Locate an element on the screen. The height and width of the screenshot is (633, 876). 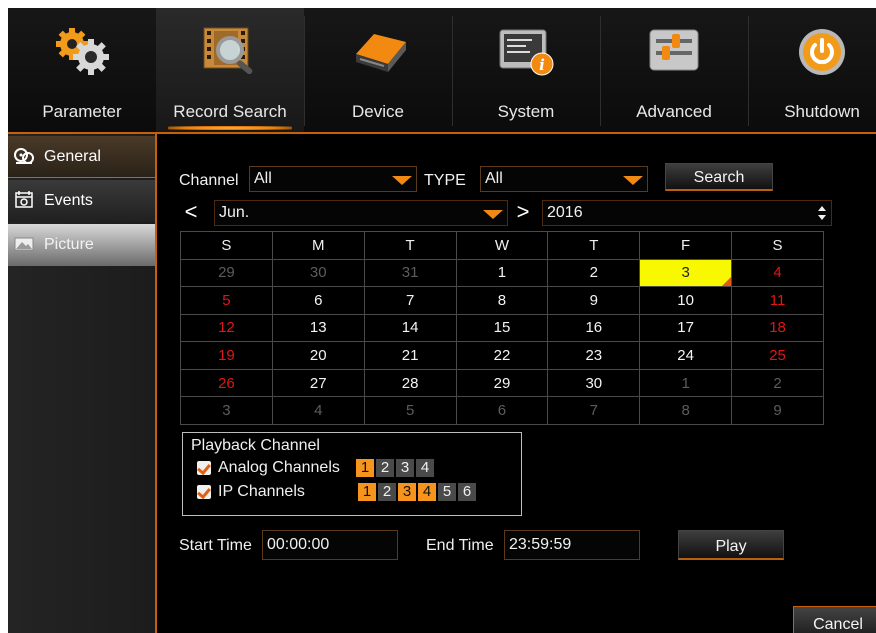
sidebar-item-picture: Picture is located at coordinates (82, 245).